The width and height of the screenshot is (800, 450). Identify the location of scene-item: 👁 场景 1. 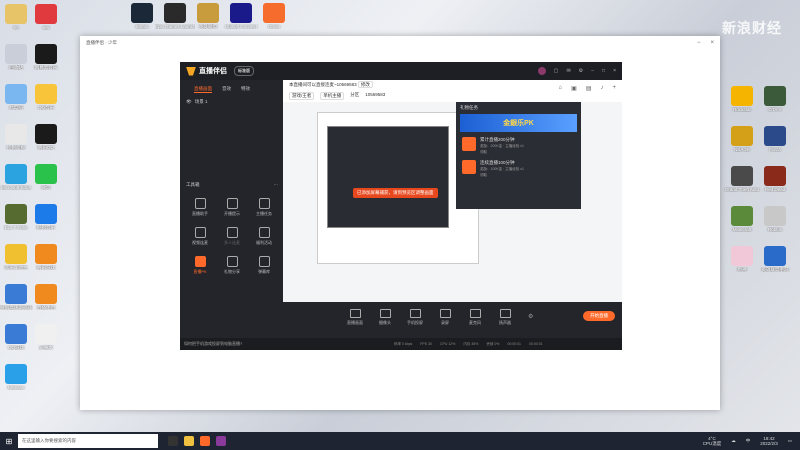
(231, 102).